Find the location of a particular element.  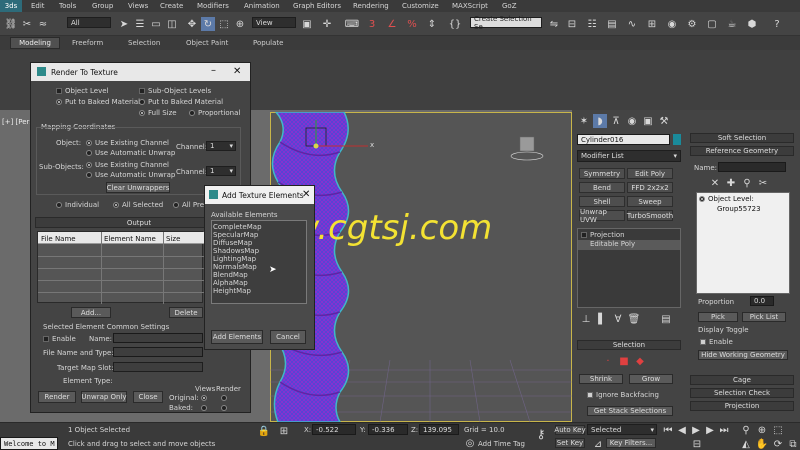

menu-modifiers: Modifiers is located at coordinates (213, 6).